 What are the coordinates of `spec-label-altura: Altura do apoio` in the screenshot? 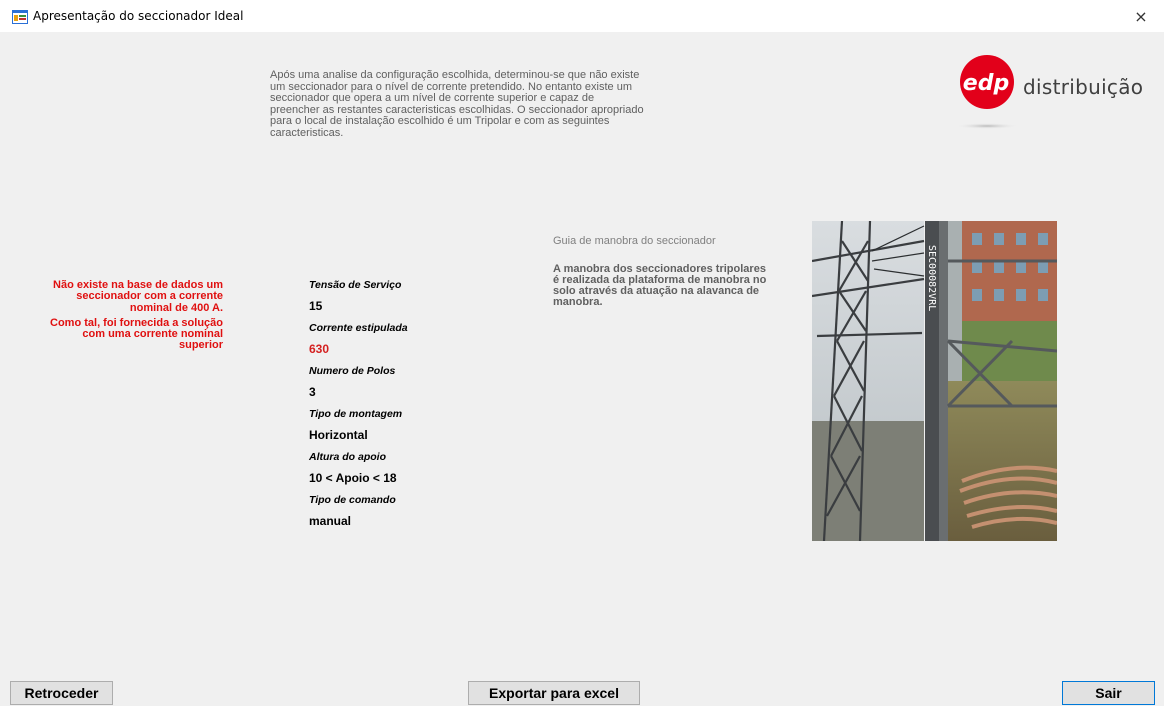 It's located at (347, 457).